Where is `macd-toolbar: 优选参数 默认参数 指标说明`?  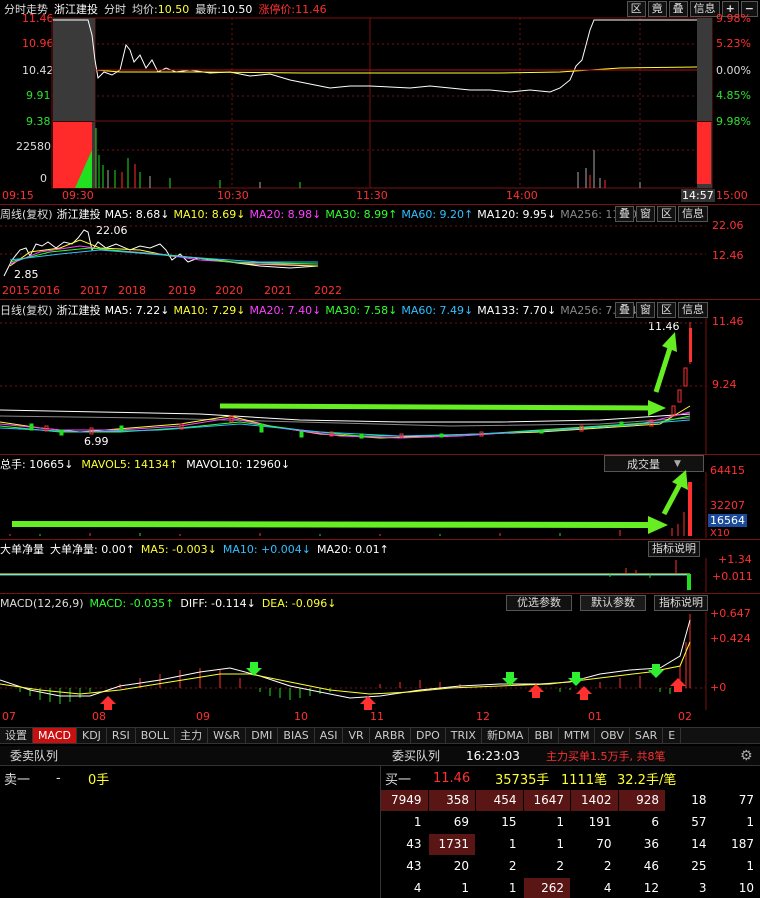
macd-toolbar: 优选参数 默认参数 指标说明 is located at coordinates (607, 603).